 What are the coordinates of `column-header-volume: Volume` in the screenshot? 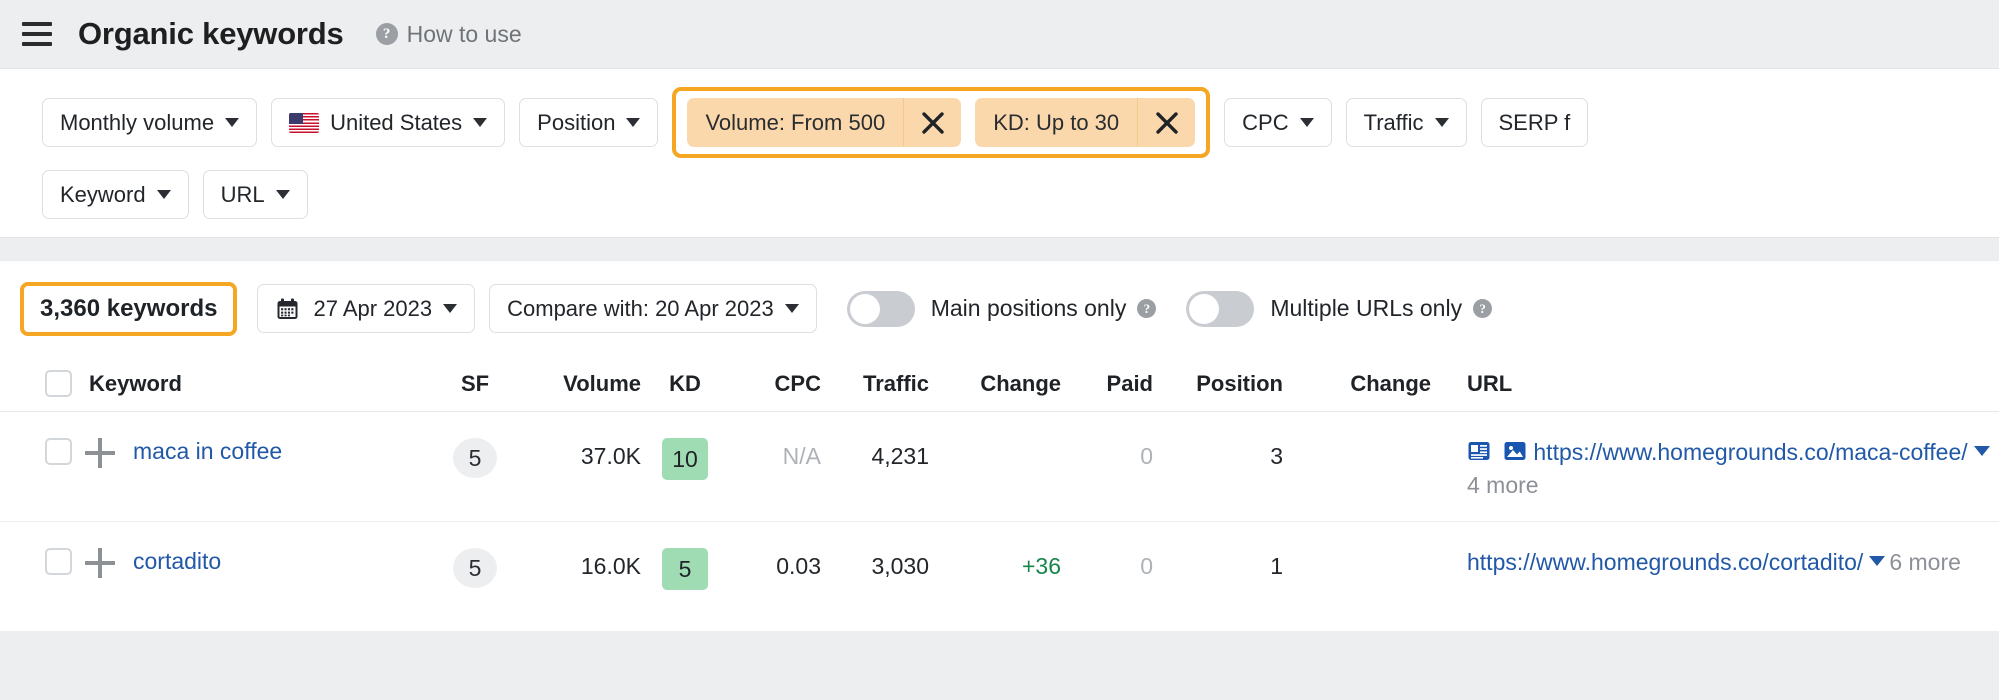 It's located at (581, 384).